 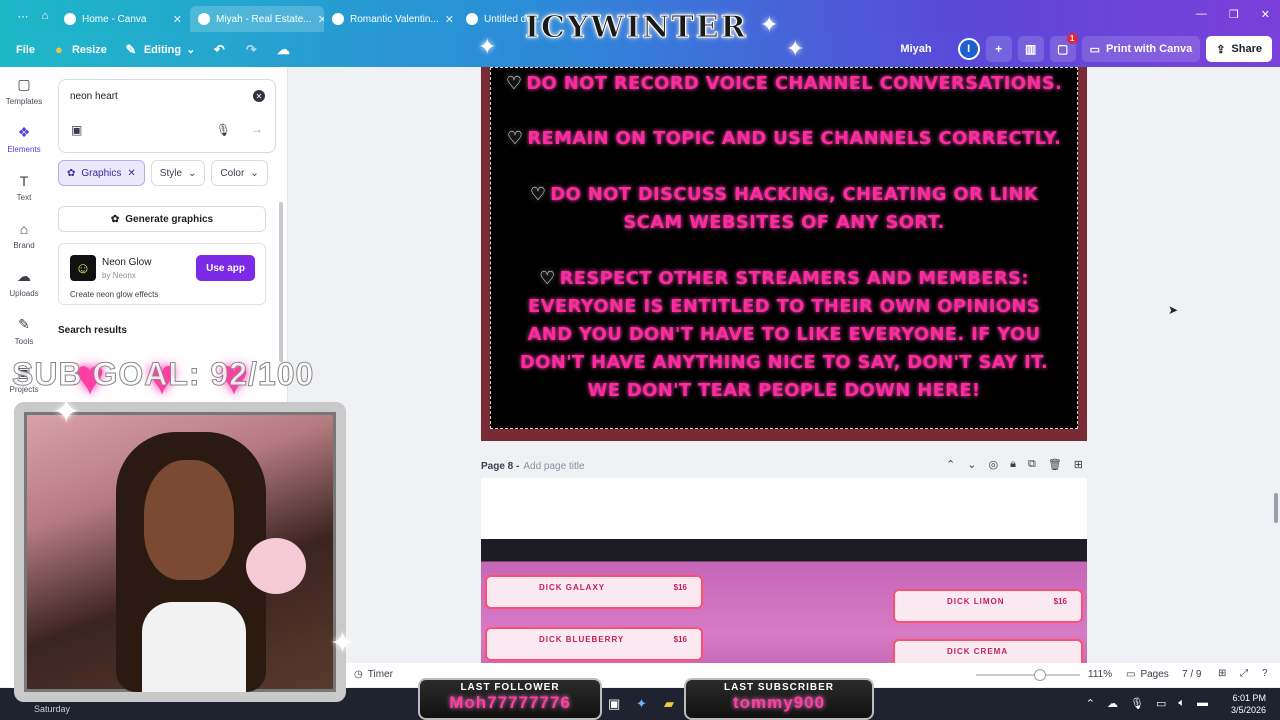 What do you see at coordinates (25, 50) in the screenshot?
I see `file-menu: File` at bounding box center [25, 50].